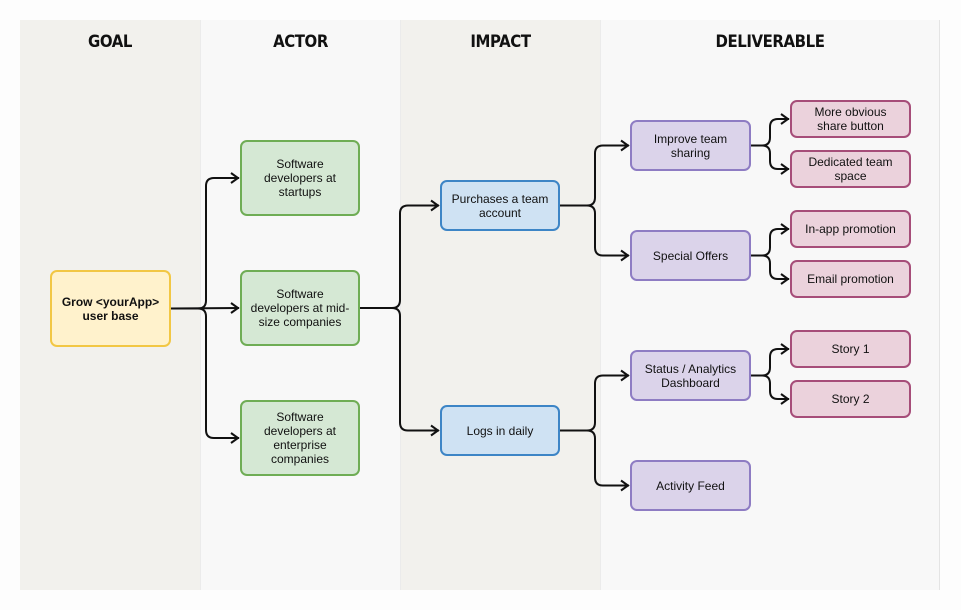 This screenshot has height=610, width=961. Describe the element at coordinates (690, 145) in the screenshot. I see `deliverable-node-team-sharing: Improve team sharing` at that location.